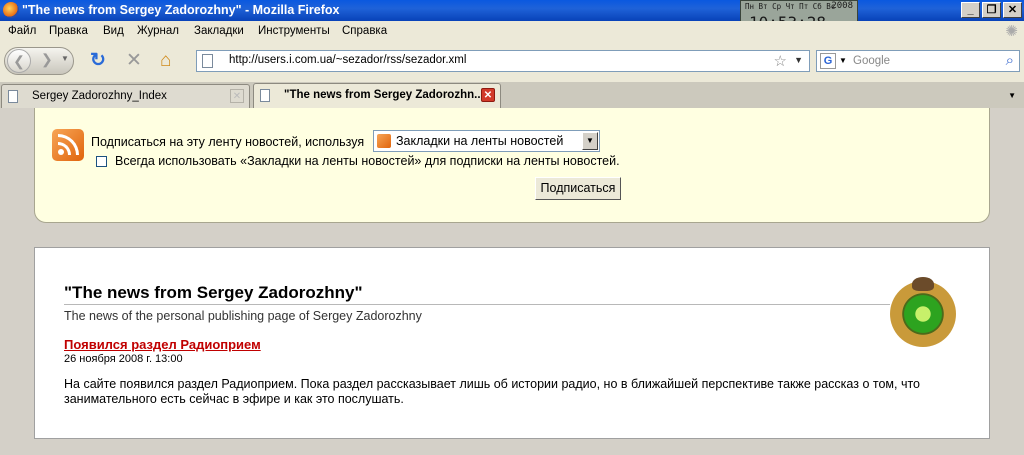  What do you see at coordinates (477, 304) in the screenshot?
I see `title-divider` at bounding box center [477, 304].